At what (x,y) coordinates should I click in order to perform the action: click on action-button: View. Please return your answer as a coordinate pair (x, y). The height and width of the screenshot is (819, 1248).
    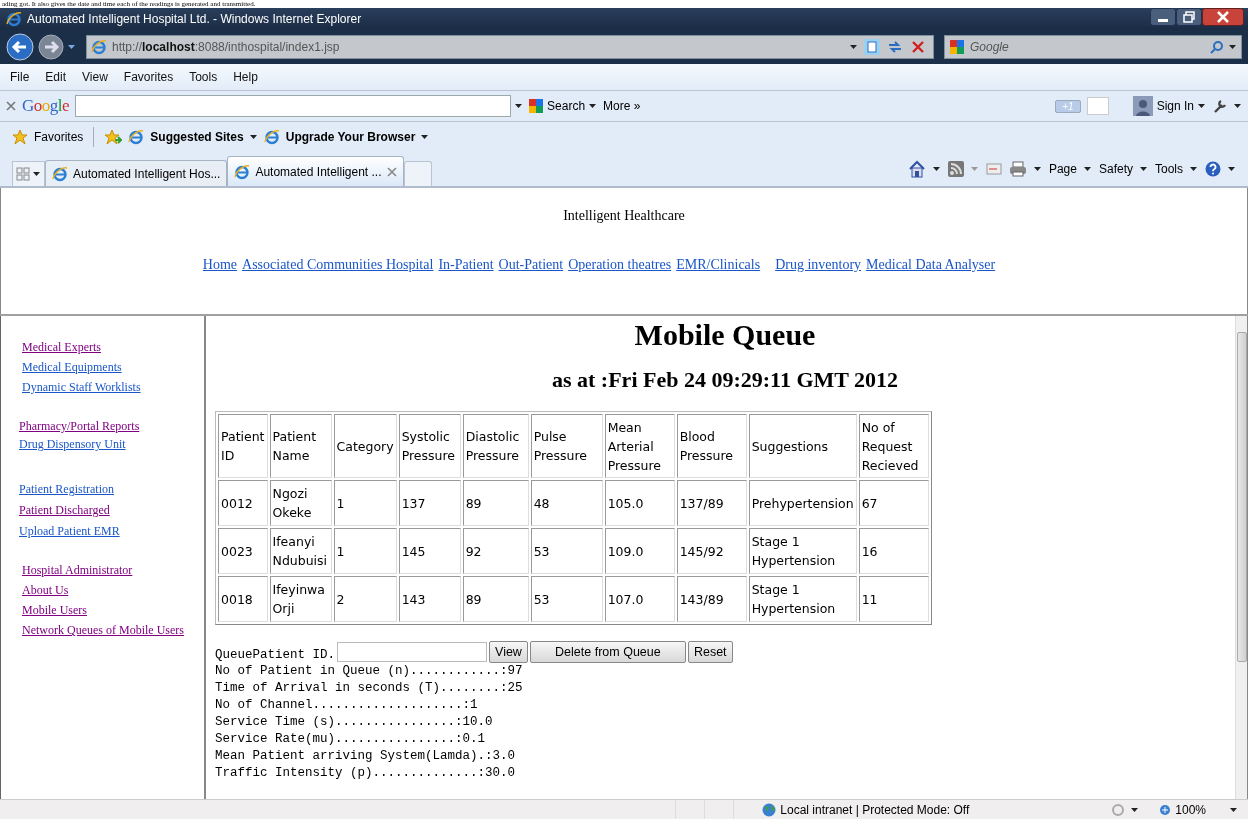
    Looking at the image, I should click on (508, 652).